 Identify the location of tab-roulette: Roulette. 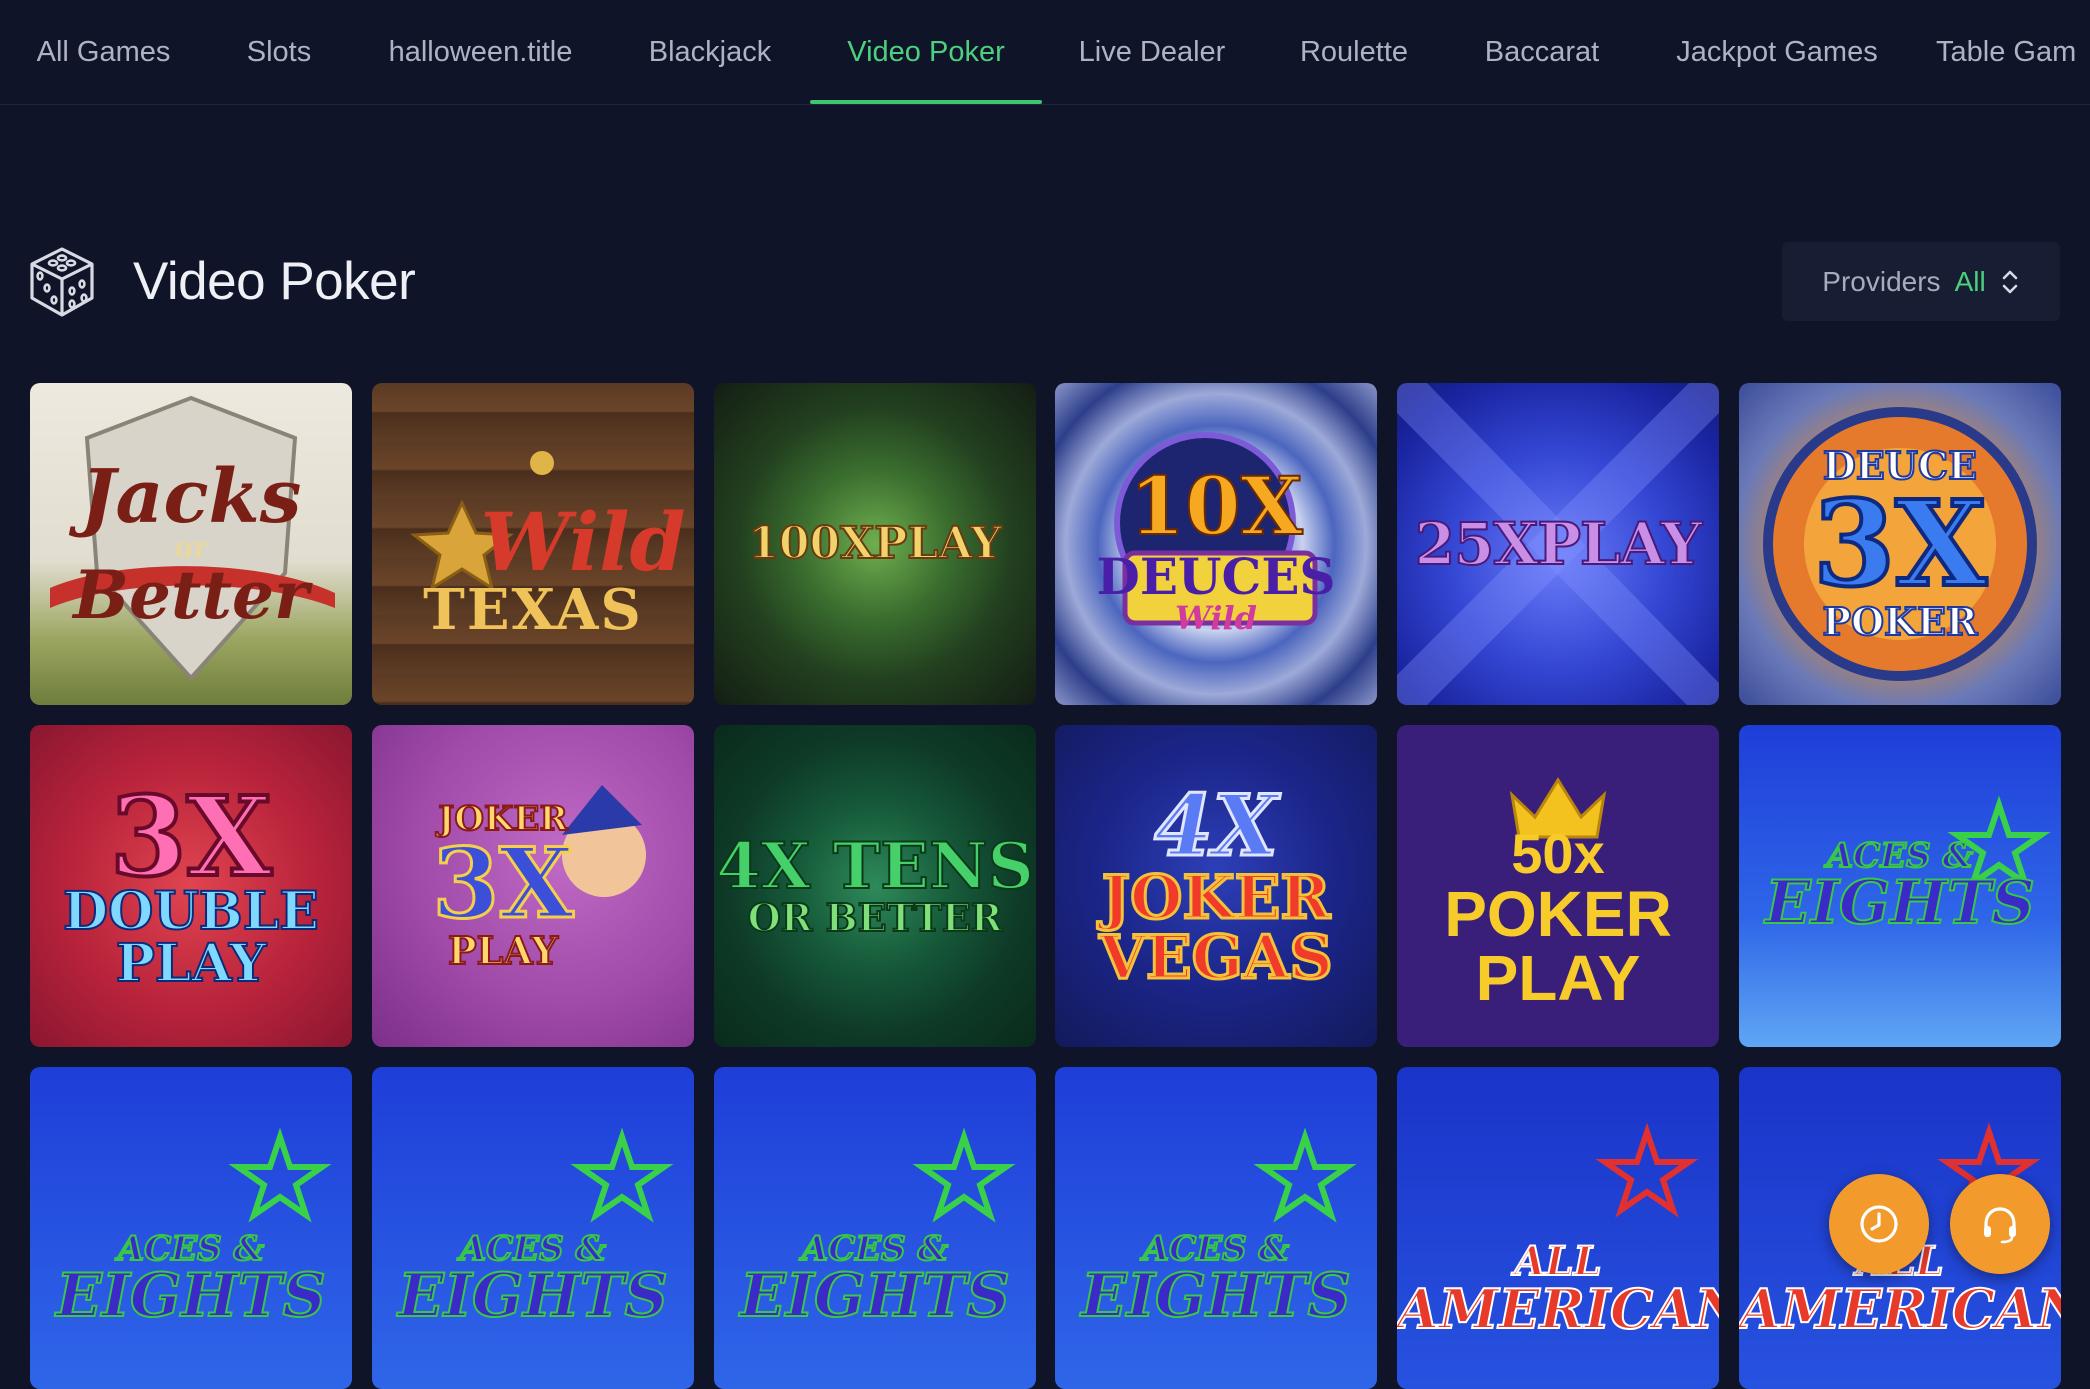
(1354, 52).